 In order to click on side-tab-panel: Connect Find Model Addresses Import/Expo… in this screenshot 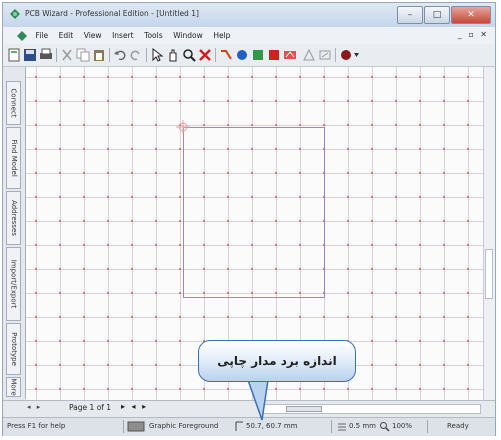, I will do `click(14, 233)`.